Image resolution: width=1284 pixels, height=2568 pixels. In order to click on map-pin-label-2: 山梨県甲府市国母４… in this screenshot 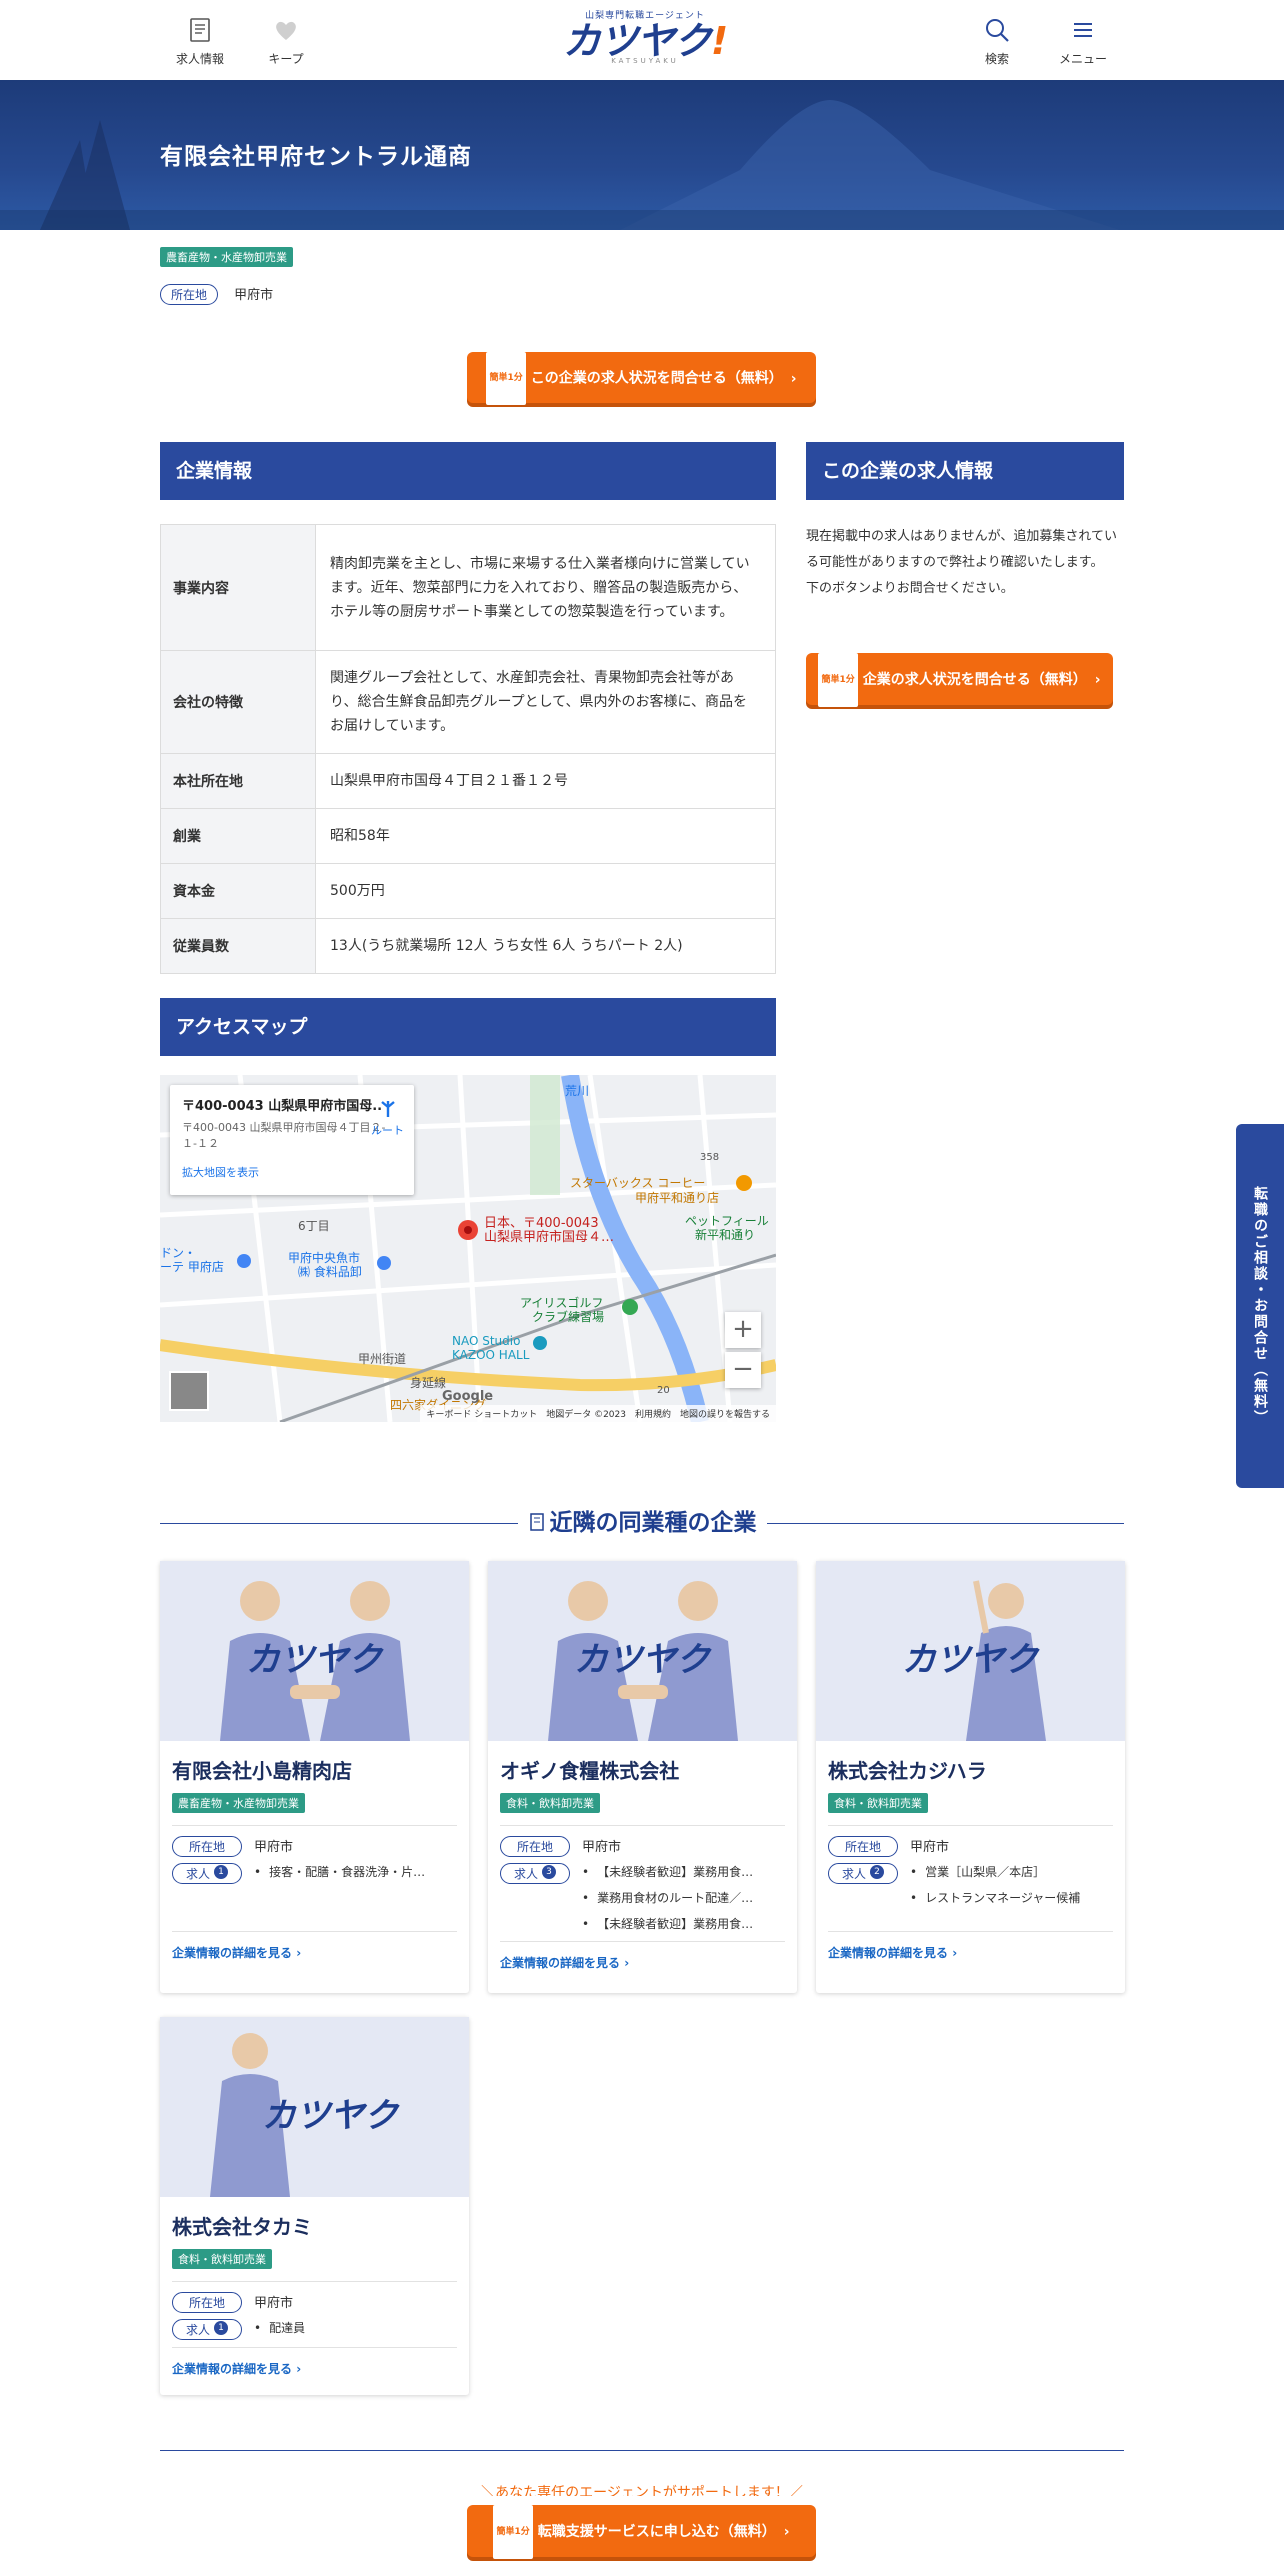, I will do `click(549, 1237)`.